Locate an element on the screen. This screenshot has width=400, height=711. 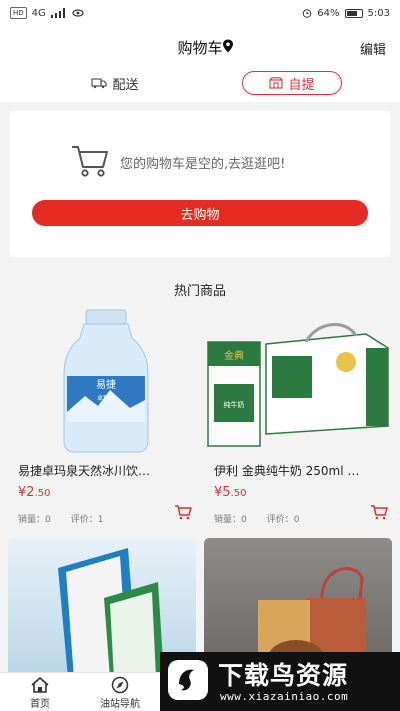
product-rating: 评价：1 is located at coordinates (87, 520).